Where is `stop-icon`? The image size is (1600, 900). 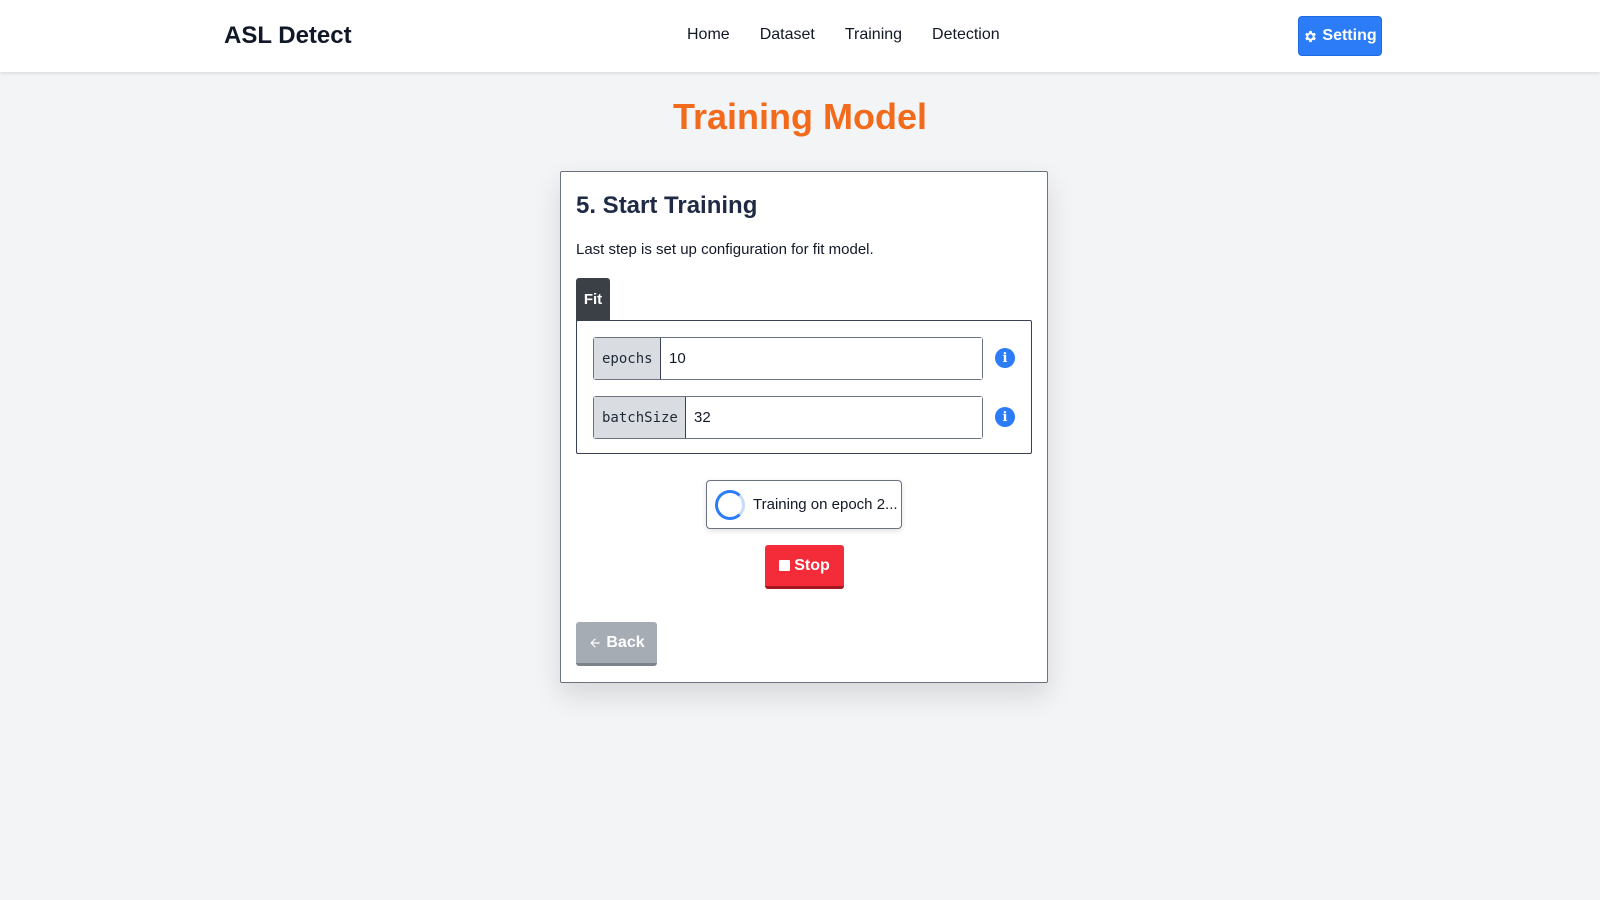 stop-icon is located at coordinates (785, 565).